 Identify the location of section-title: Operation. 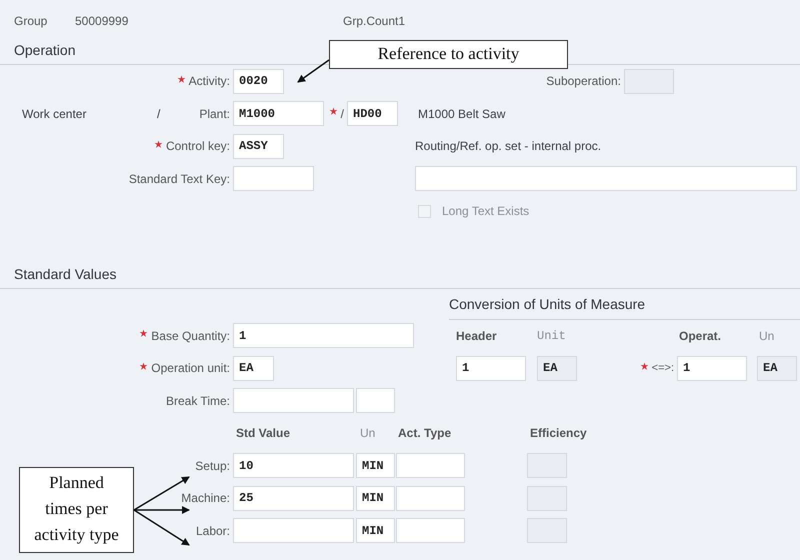
(45, 50).